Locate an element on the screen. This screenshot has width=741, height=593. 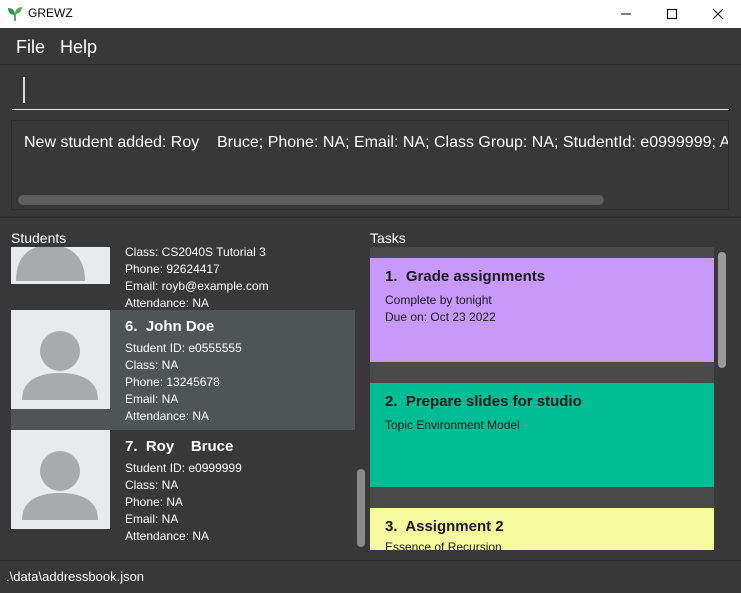
horizontal-scrollbar is located at coordinates (311, 200).